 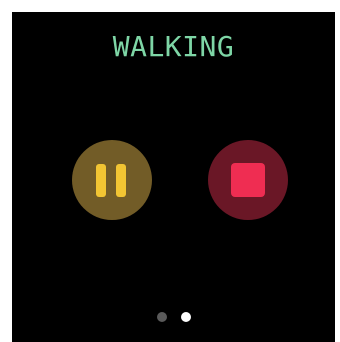 What do you see at coordinates (101, 180) in the screenshot?
I see `pause-bar-left` at bounding box center [101, 180].